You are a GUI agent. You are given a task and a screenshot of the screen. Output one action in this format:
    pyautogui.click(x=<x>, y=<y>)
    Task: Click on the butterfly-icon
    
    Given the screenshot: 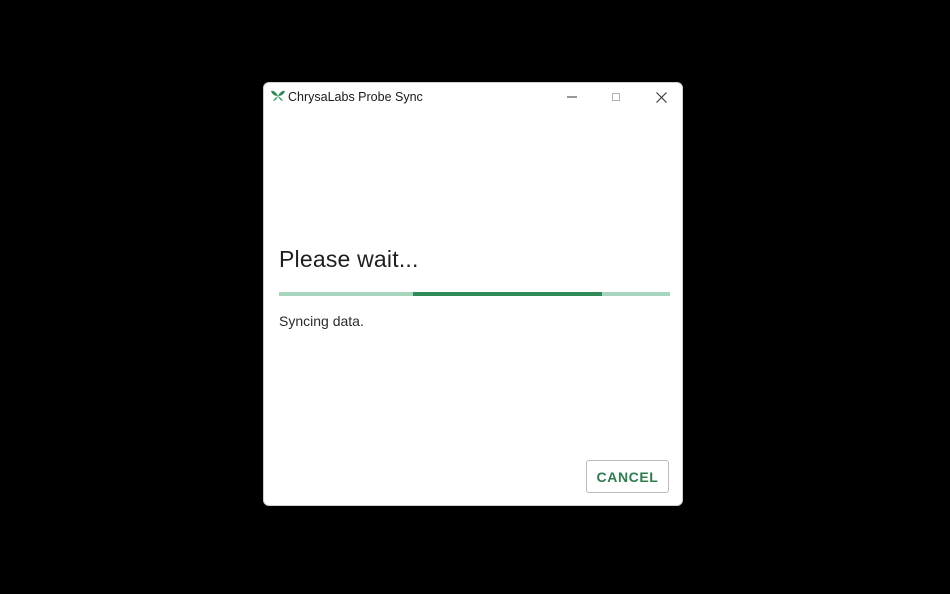 What is the action you would take?
    pyautogui.click(x=278, y=95)
    